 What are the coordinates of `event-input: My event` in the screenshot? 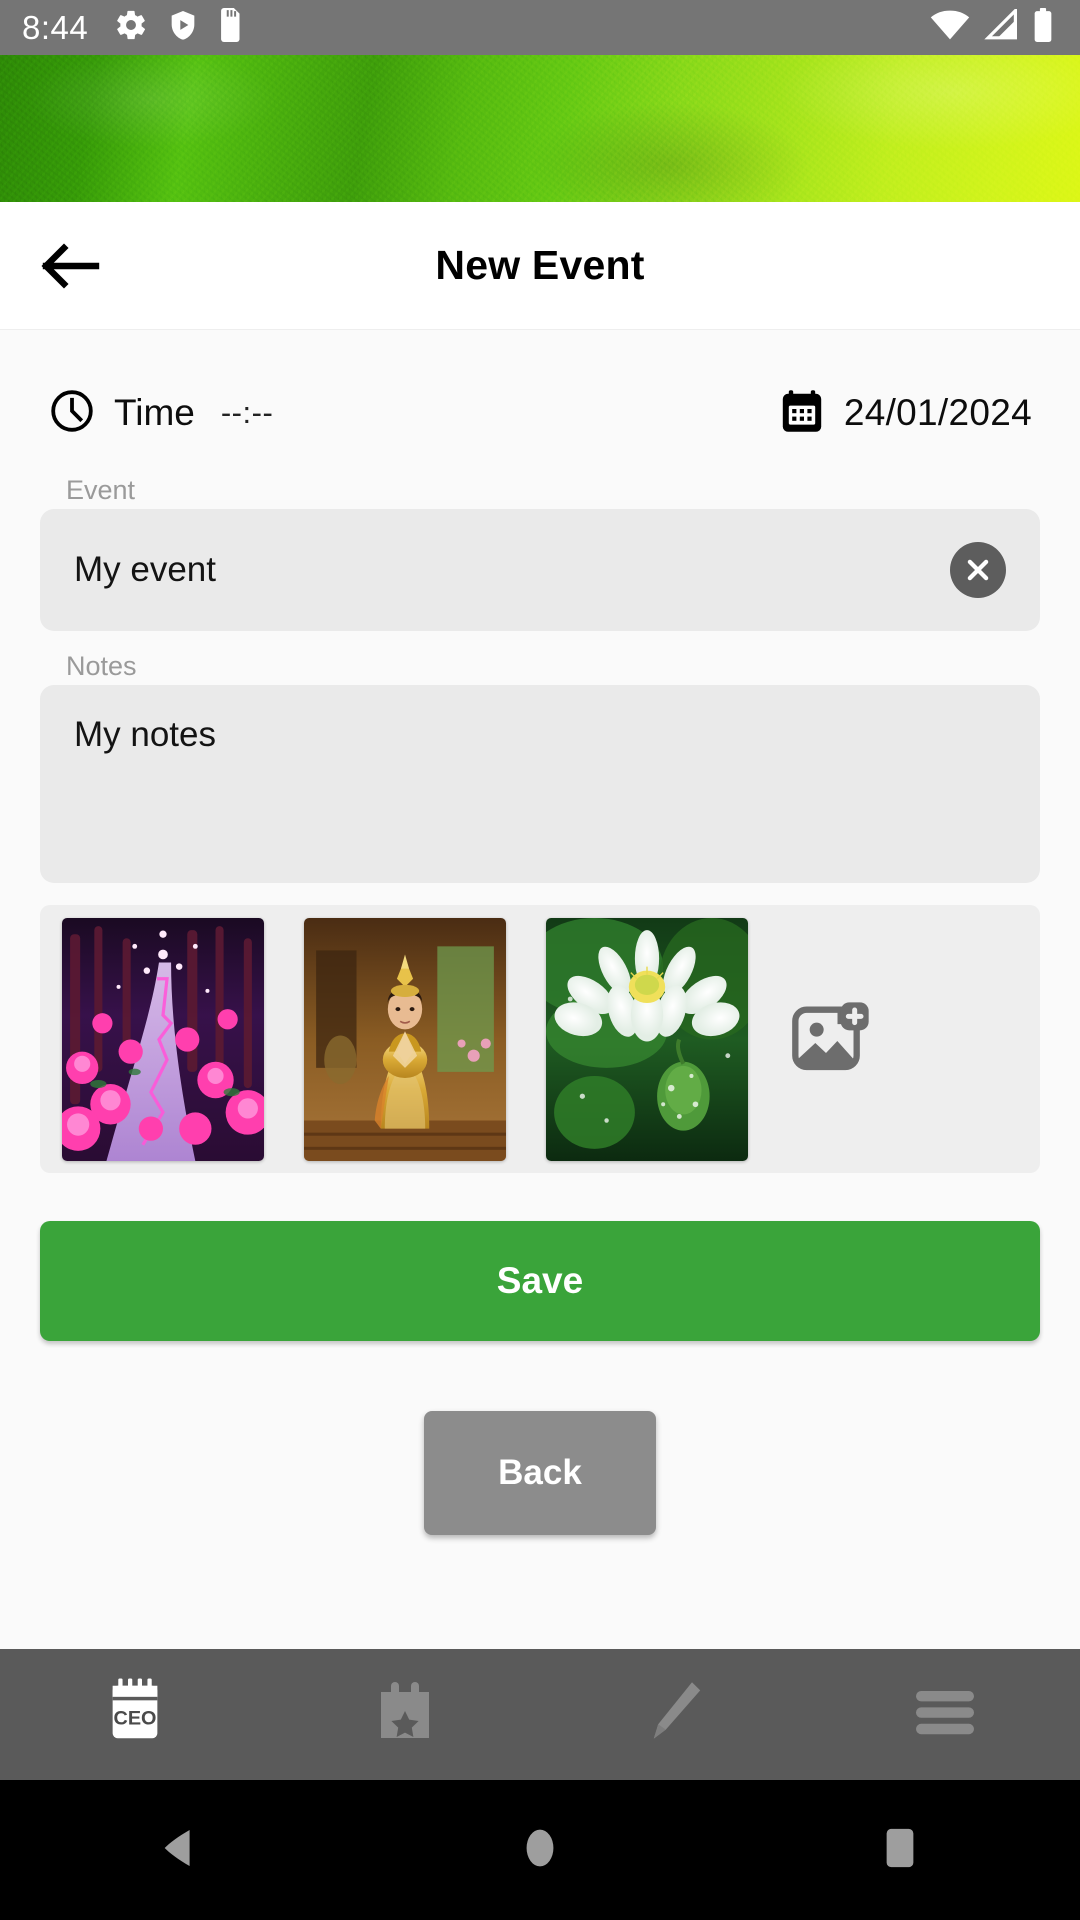 It's located at (540, 570).